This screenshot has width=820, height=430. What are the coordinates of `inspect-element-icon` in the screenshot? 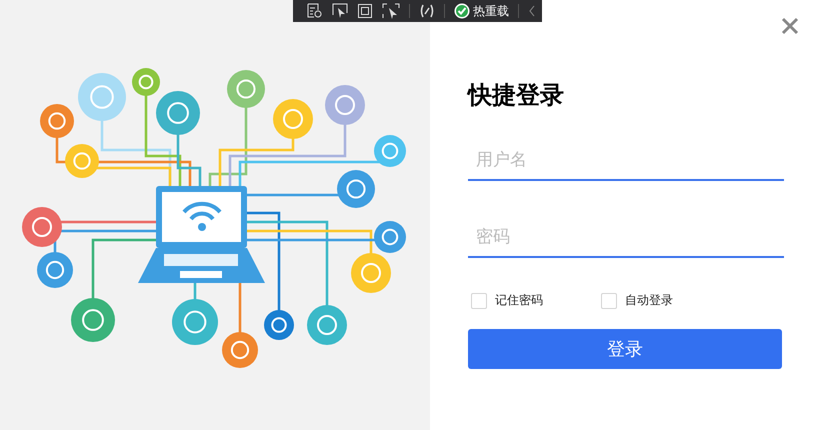 It's located at (315, 11).